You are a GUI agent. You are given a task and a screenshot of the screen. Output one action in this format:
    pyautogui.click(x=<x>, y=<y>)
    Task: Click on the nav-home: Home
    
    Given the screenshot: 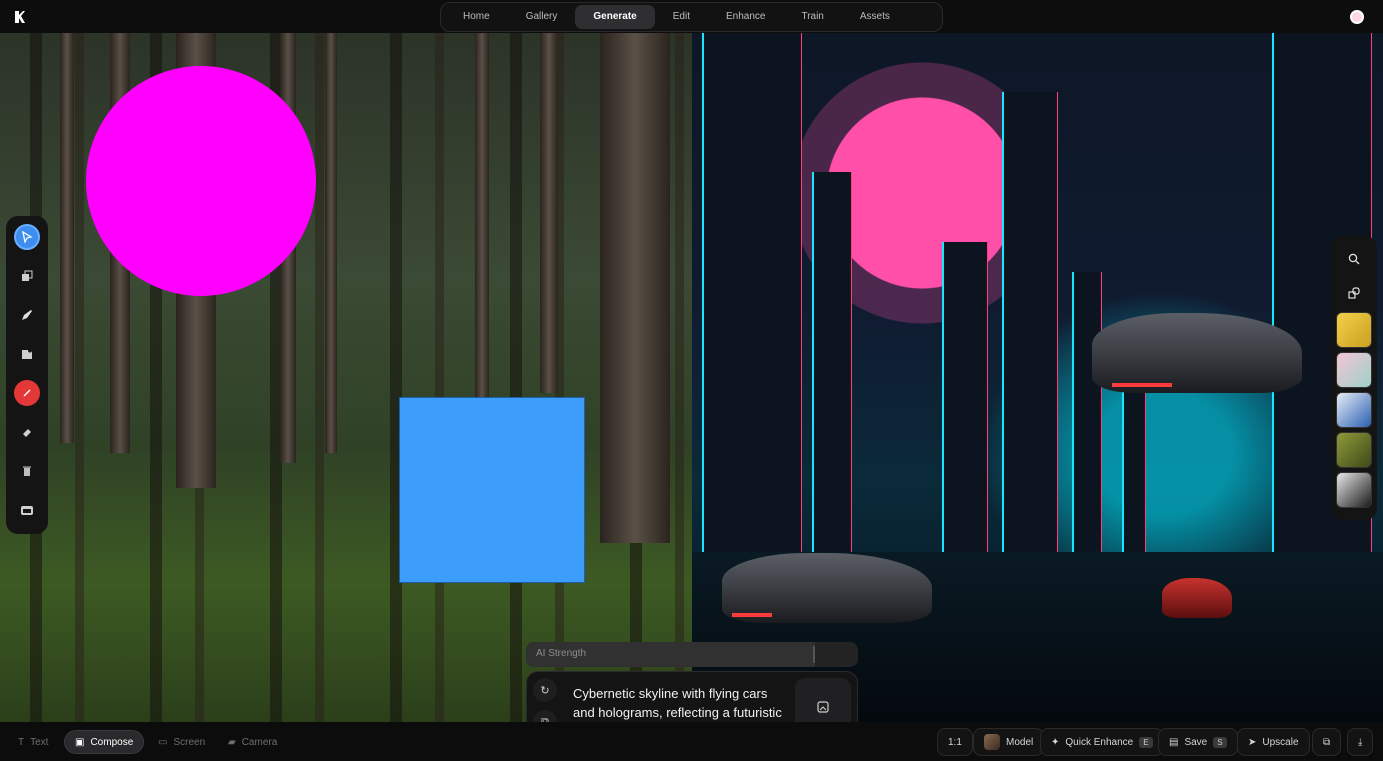 What is the action you would take?
    pyautogui.click(x=476, y=17)
    